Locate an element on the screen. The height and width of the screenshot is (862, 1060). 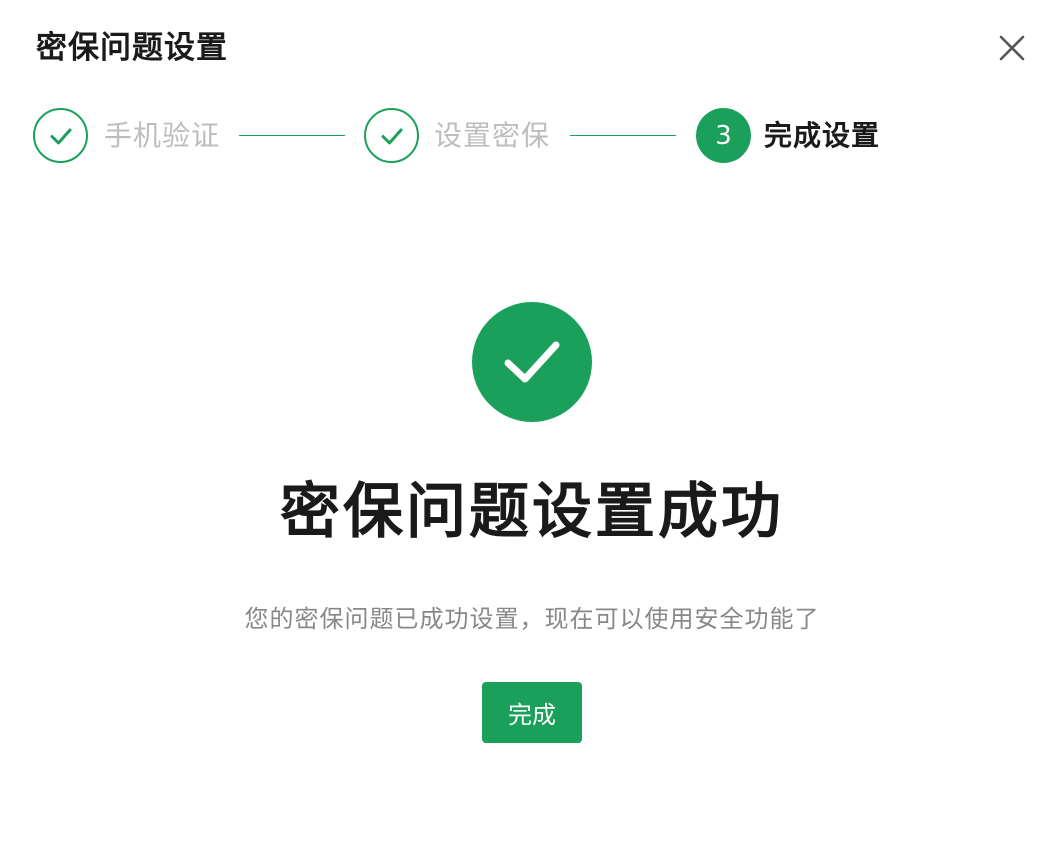
step-1-label: 手机验证 is located at coordinates (162, 135).